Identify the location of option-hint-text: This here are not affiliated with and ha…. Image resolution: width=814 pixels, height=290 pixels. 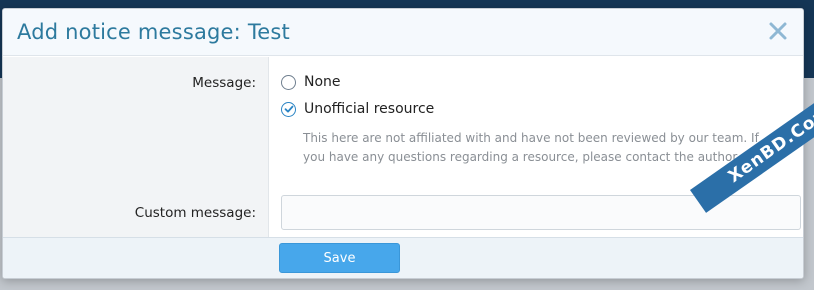
(531, 147).